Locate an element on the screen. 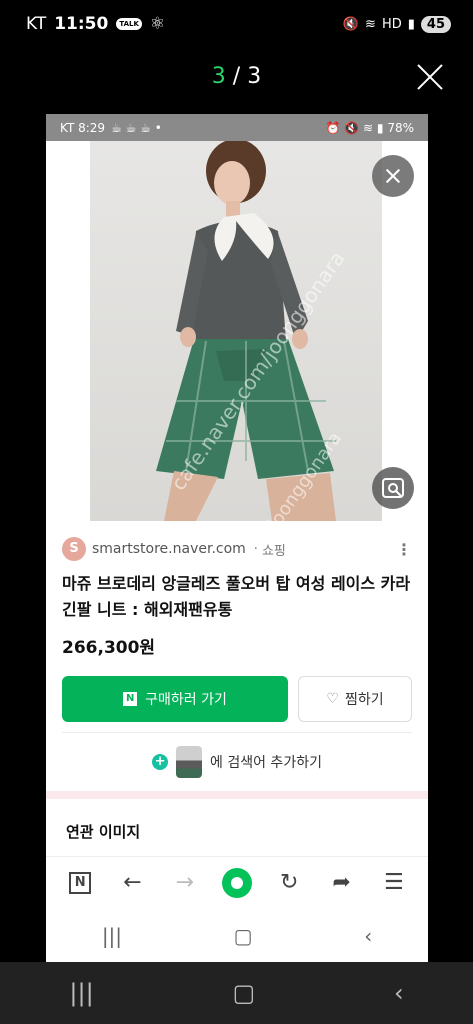 This screenshot has width=473, height=1024. total-count: 3 is located at coordinates (254, 76).